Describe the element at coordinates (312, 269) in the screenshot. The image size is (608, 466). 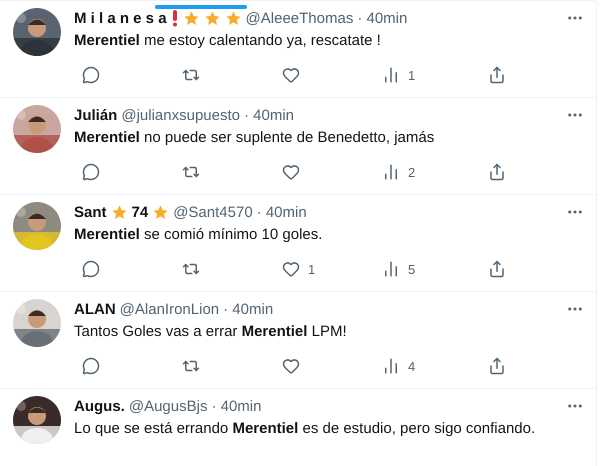
I see `like-count: 1` at that location.